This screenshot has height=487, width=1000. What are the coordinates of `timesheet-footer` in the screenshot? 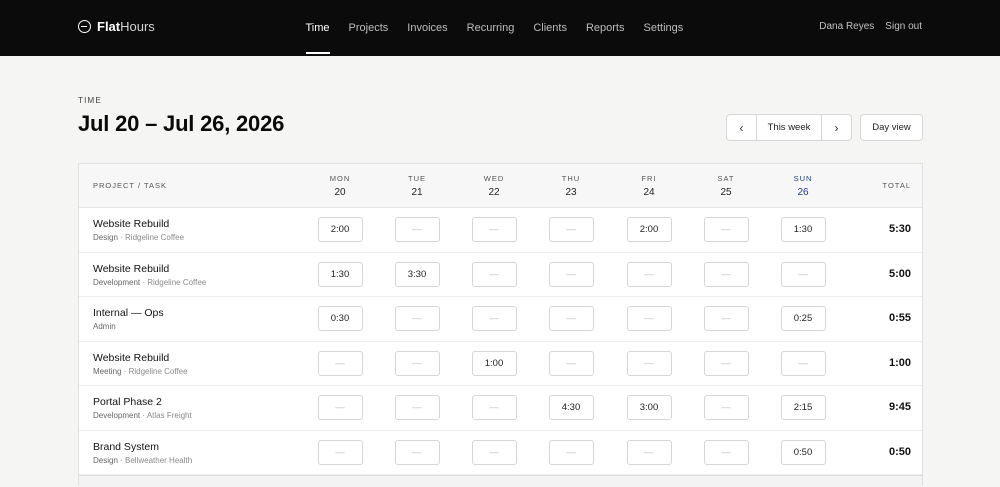 It's located at (500, 481).